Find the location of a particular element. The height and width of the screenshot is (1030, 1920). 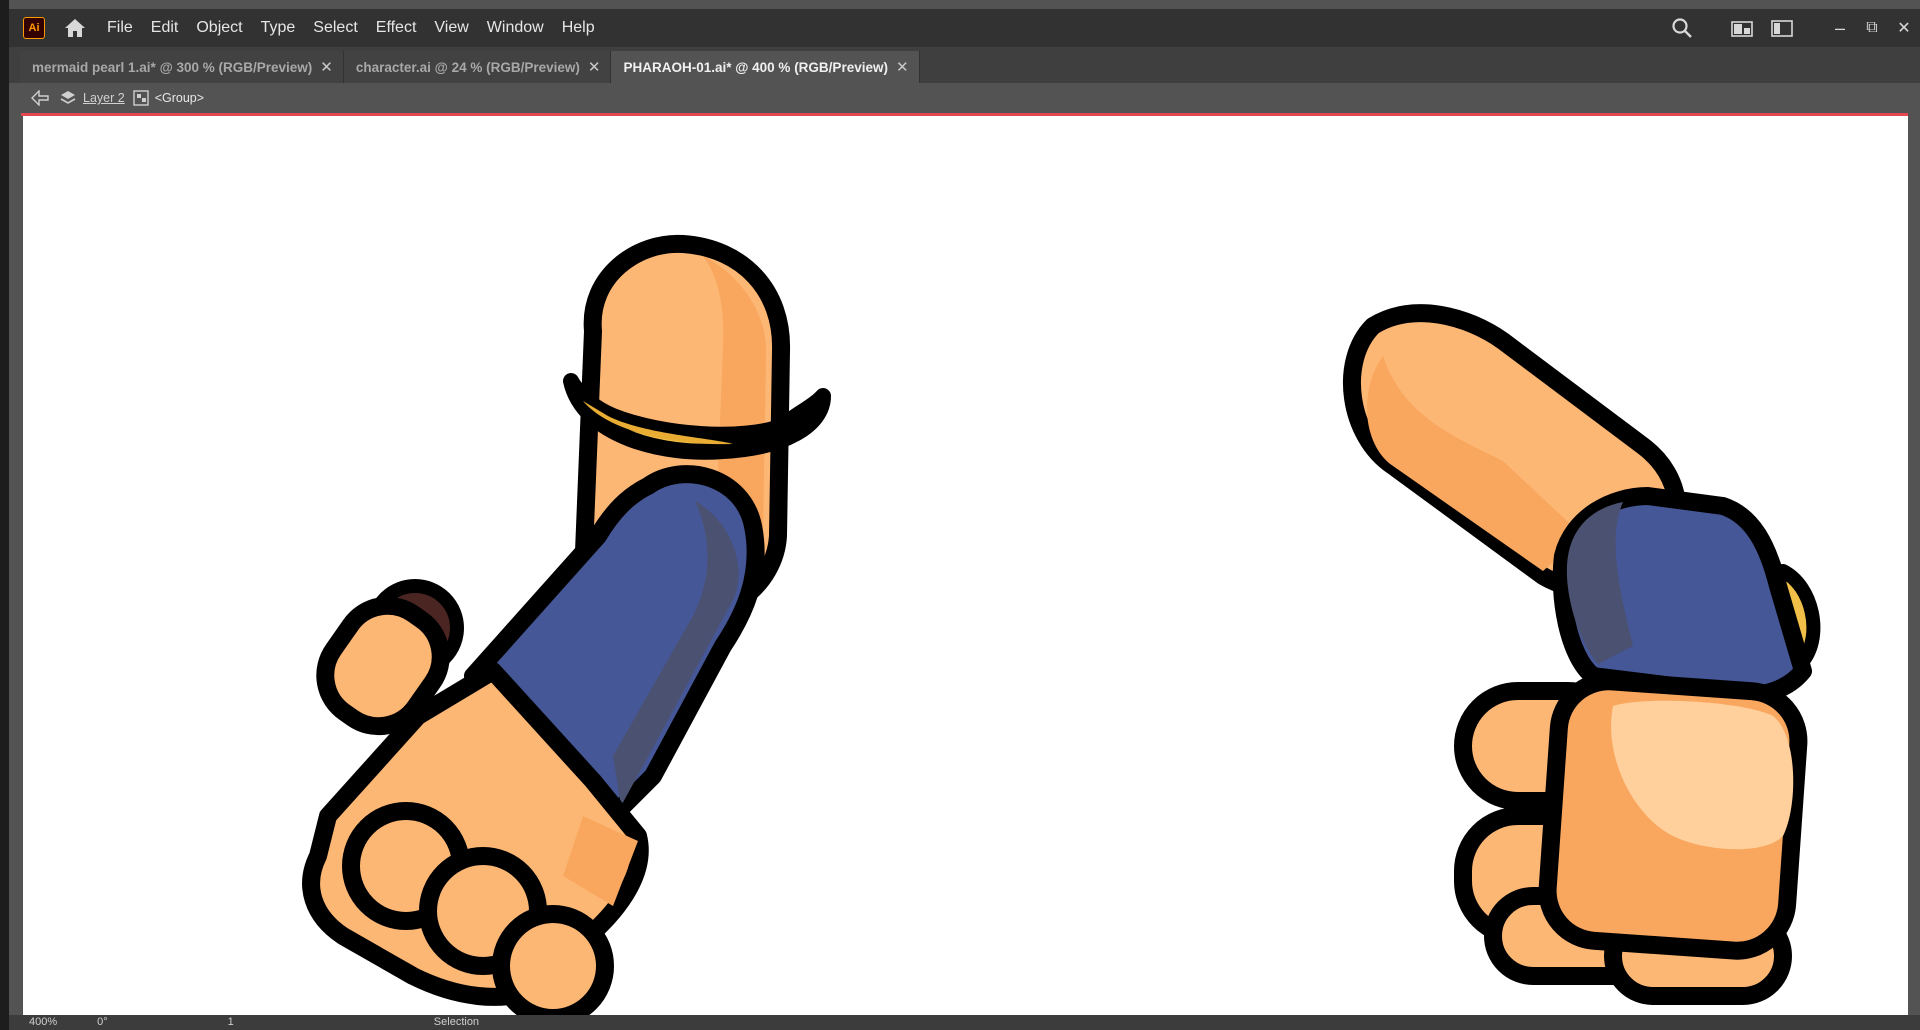

tab-character: character.ai @ 24 % (RGB/Preview) ✕ is located at coordinates (477, 67).